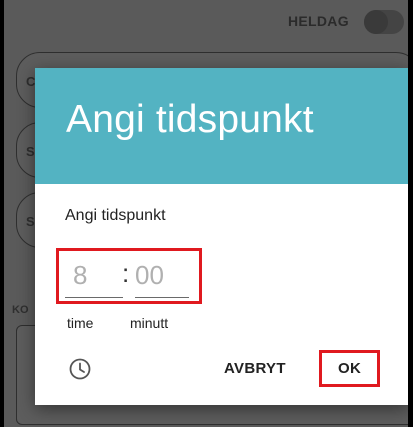  Describe the element at coordinates (149, 323) in the screenshot. I see `minute-label: minutt` at that location.